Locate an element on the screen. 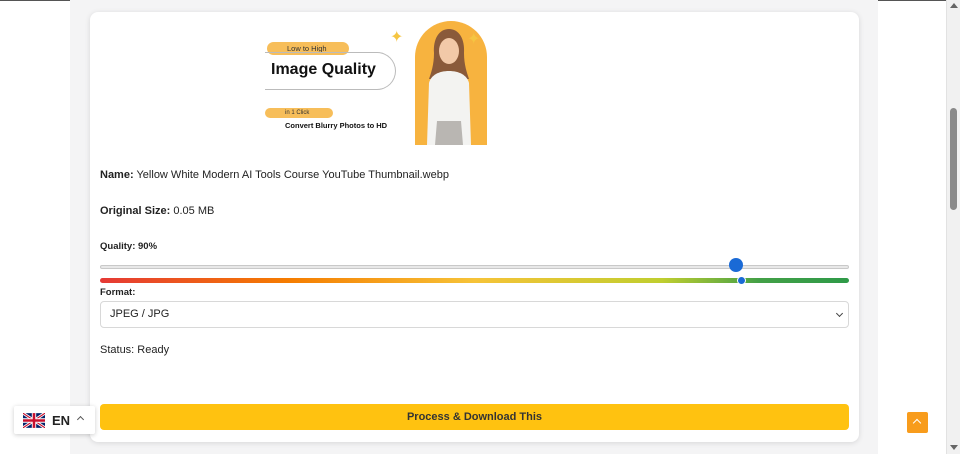  uk-flag-icon is located at coordinates (34, 420).